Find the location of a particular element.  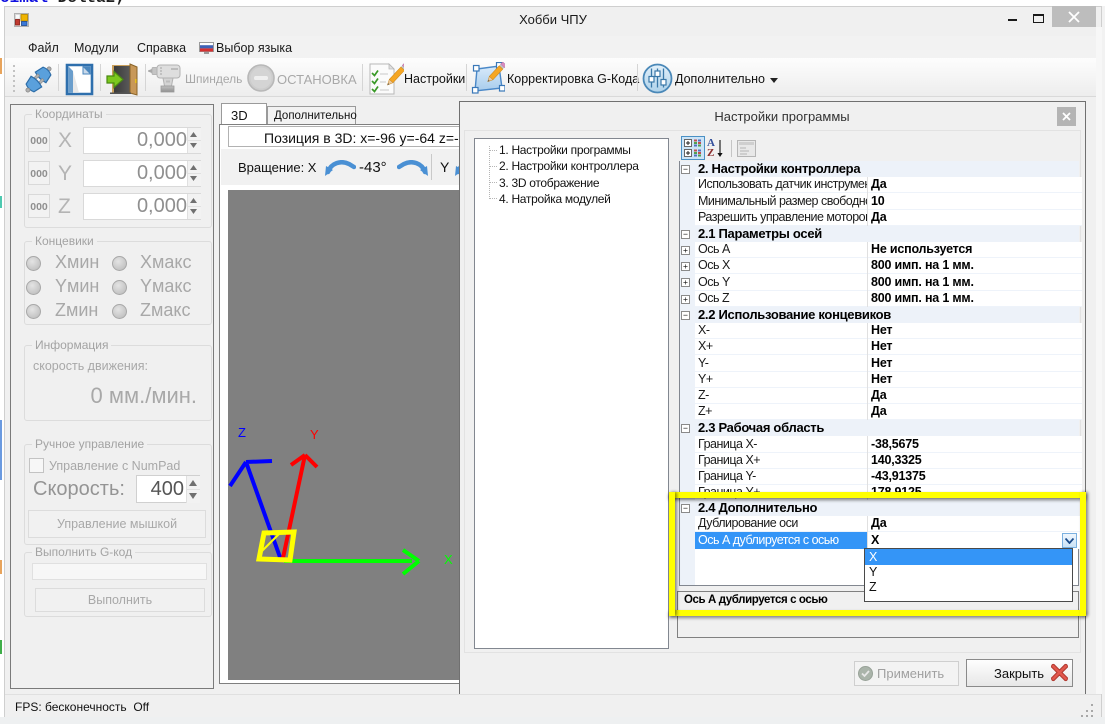

svg-text: Y is located at coordinates (314, 434).